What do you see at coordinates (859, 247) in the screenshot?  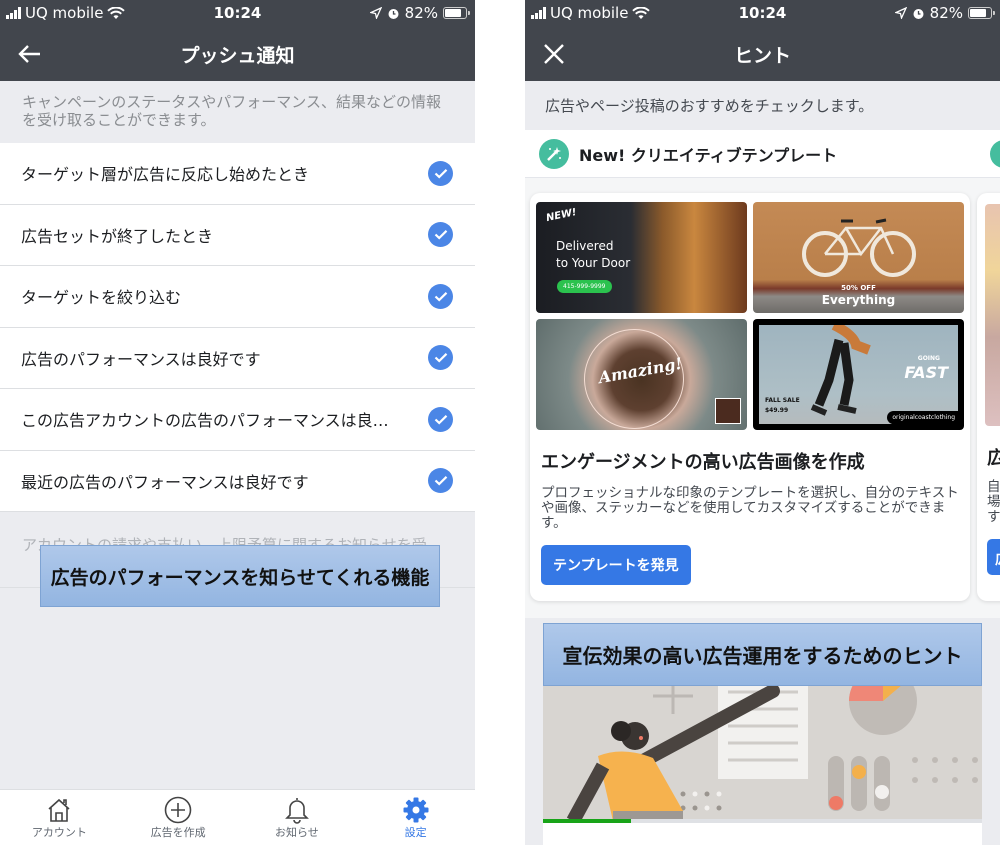 I see `bicycle-icon` at bounding box center [859, 247].